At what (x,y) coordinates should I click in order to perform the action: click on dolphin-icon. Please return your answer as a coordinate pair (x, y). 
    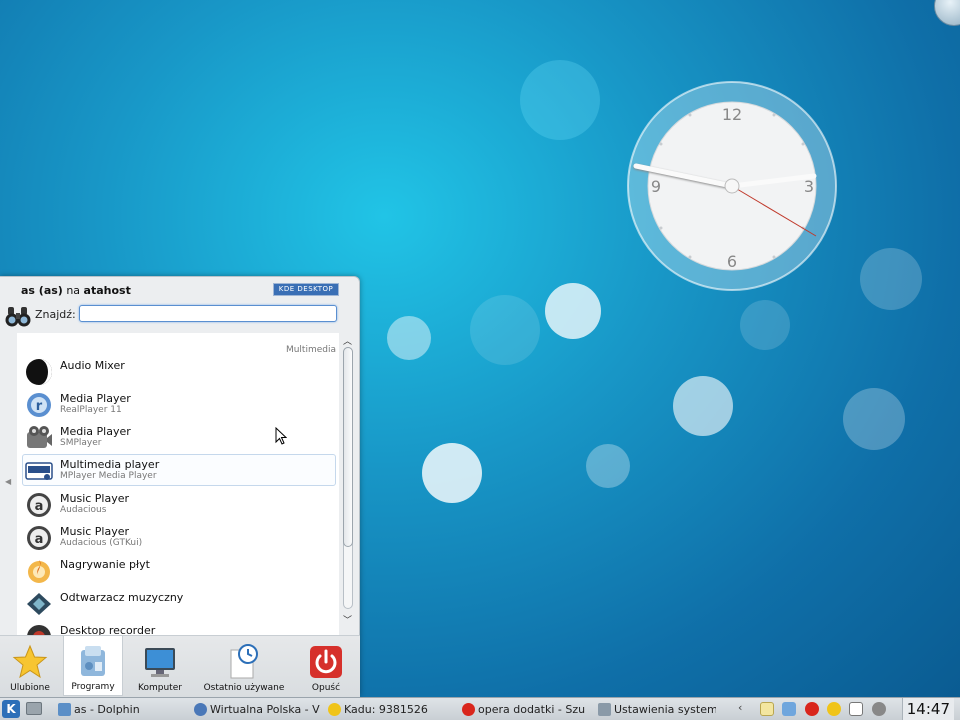
    Looking at the image, I should click on (64, 709).